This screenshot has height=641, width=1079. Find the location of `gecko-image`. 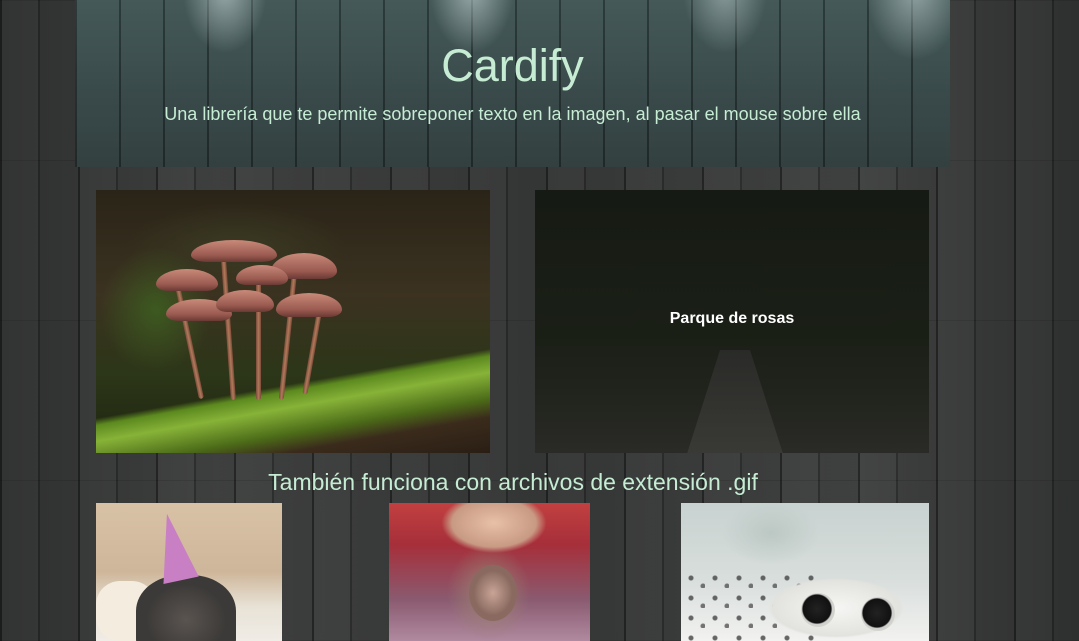

gecko-image is located at coordinates (835, 604).